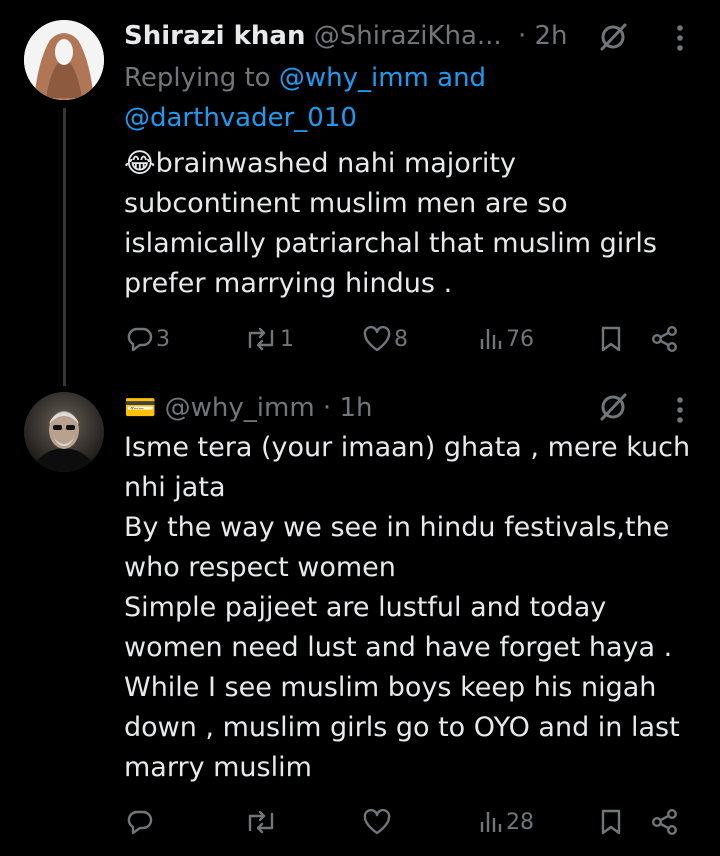 The image size is (720, 856). What do you see at coordinates (163, 339) in the screenshot?
I see `reply-count: 3` at bounding box center [163, 339].